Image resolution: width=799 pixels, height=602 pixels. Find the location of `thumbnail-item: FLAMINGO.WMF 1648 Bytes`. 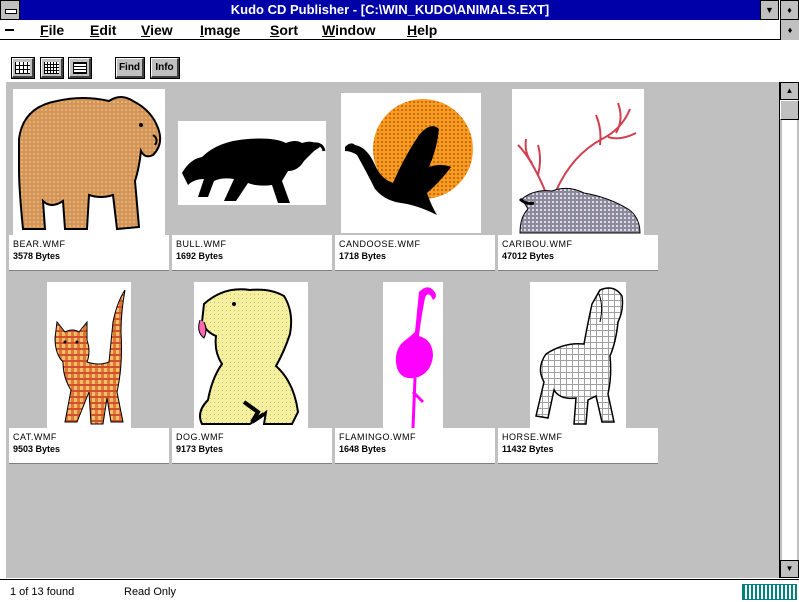

thumbnail-item: FLAMINGO.WMF 1648 Bytes is located at coordinates (415, 372).